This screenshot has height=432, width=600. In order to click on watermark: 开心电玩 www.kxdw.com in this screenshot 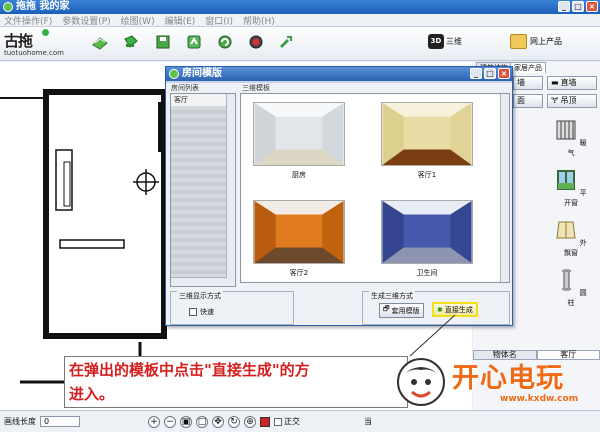, I will do `click(495, 382)`.